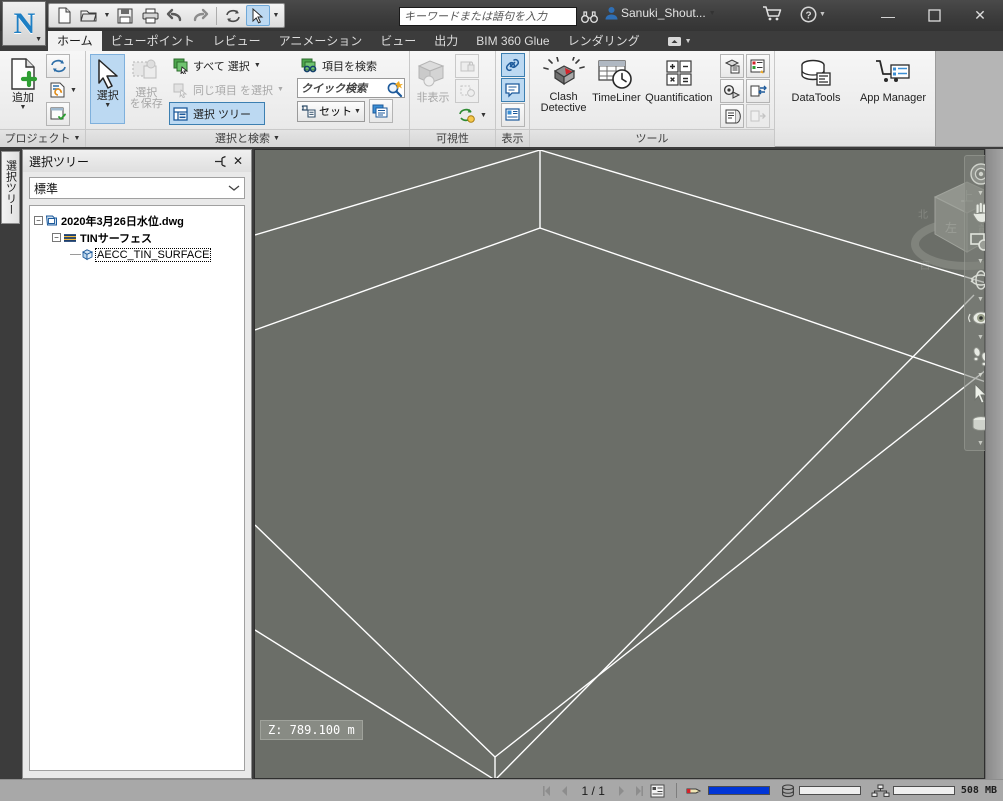 This screenshot has height=801, width=1003. Describe the element at coordinates (175, 15) in the screenshot. I see `undo-icon` at that location.